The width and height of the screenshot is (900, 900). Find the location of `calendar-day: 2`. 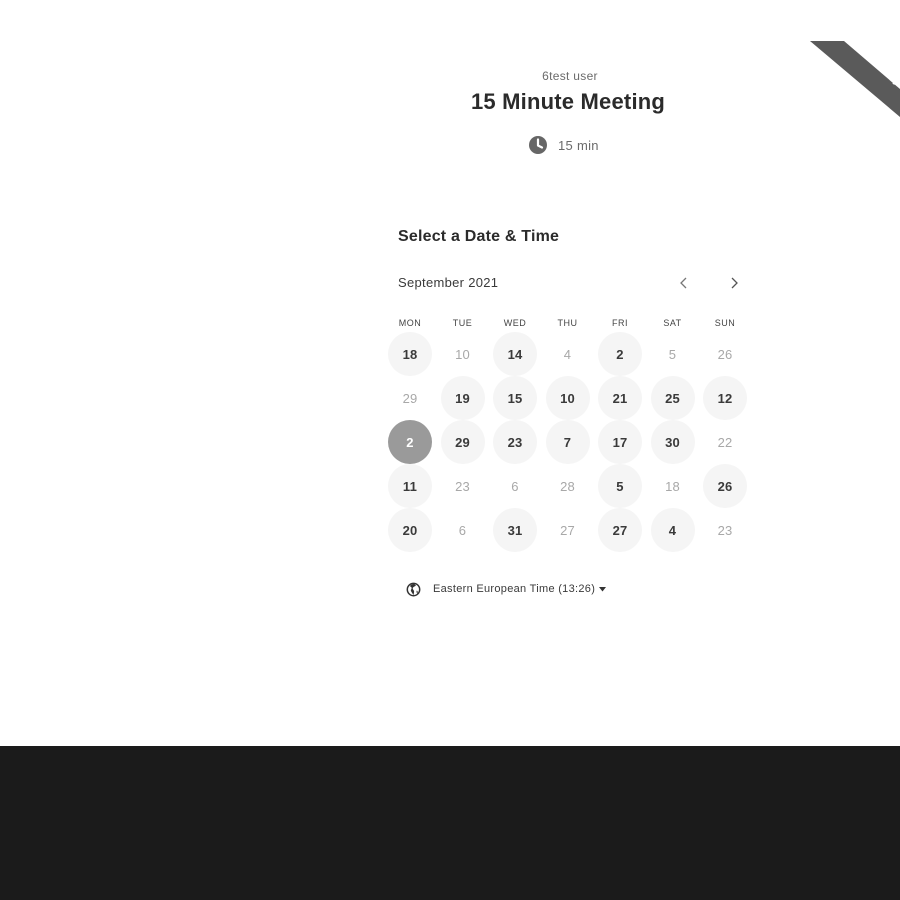

calendar-day: 2 is located at coordinates (620, 354).